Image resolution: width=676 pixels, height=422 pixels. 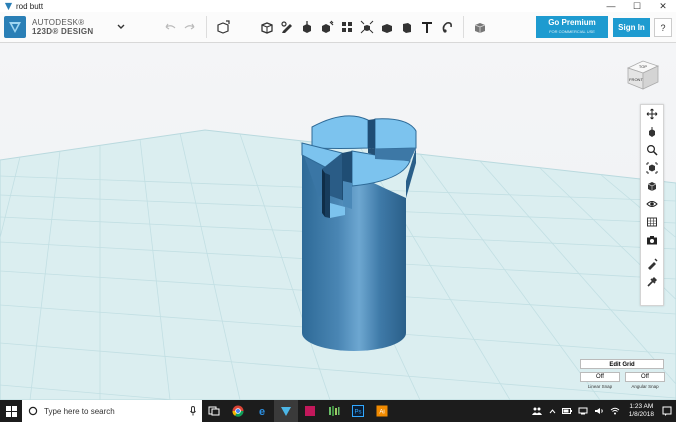 I want to click on notifications-icon, so click(x=667, y=411).